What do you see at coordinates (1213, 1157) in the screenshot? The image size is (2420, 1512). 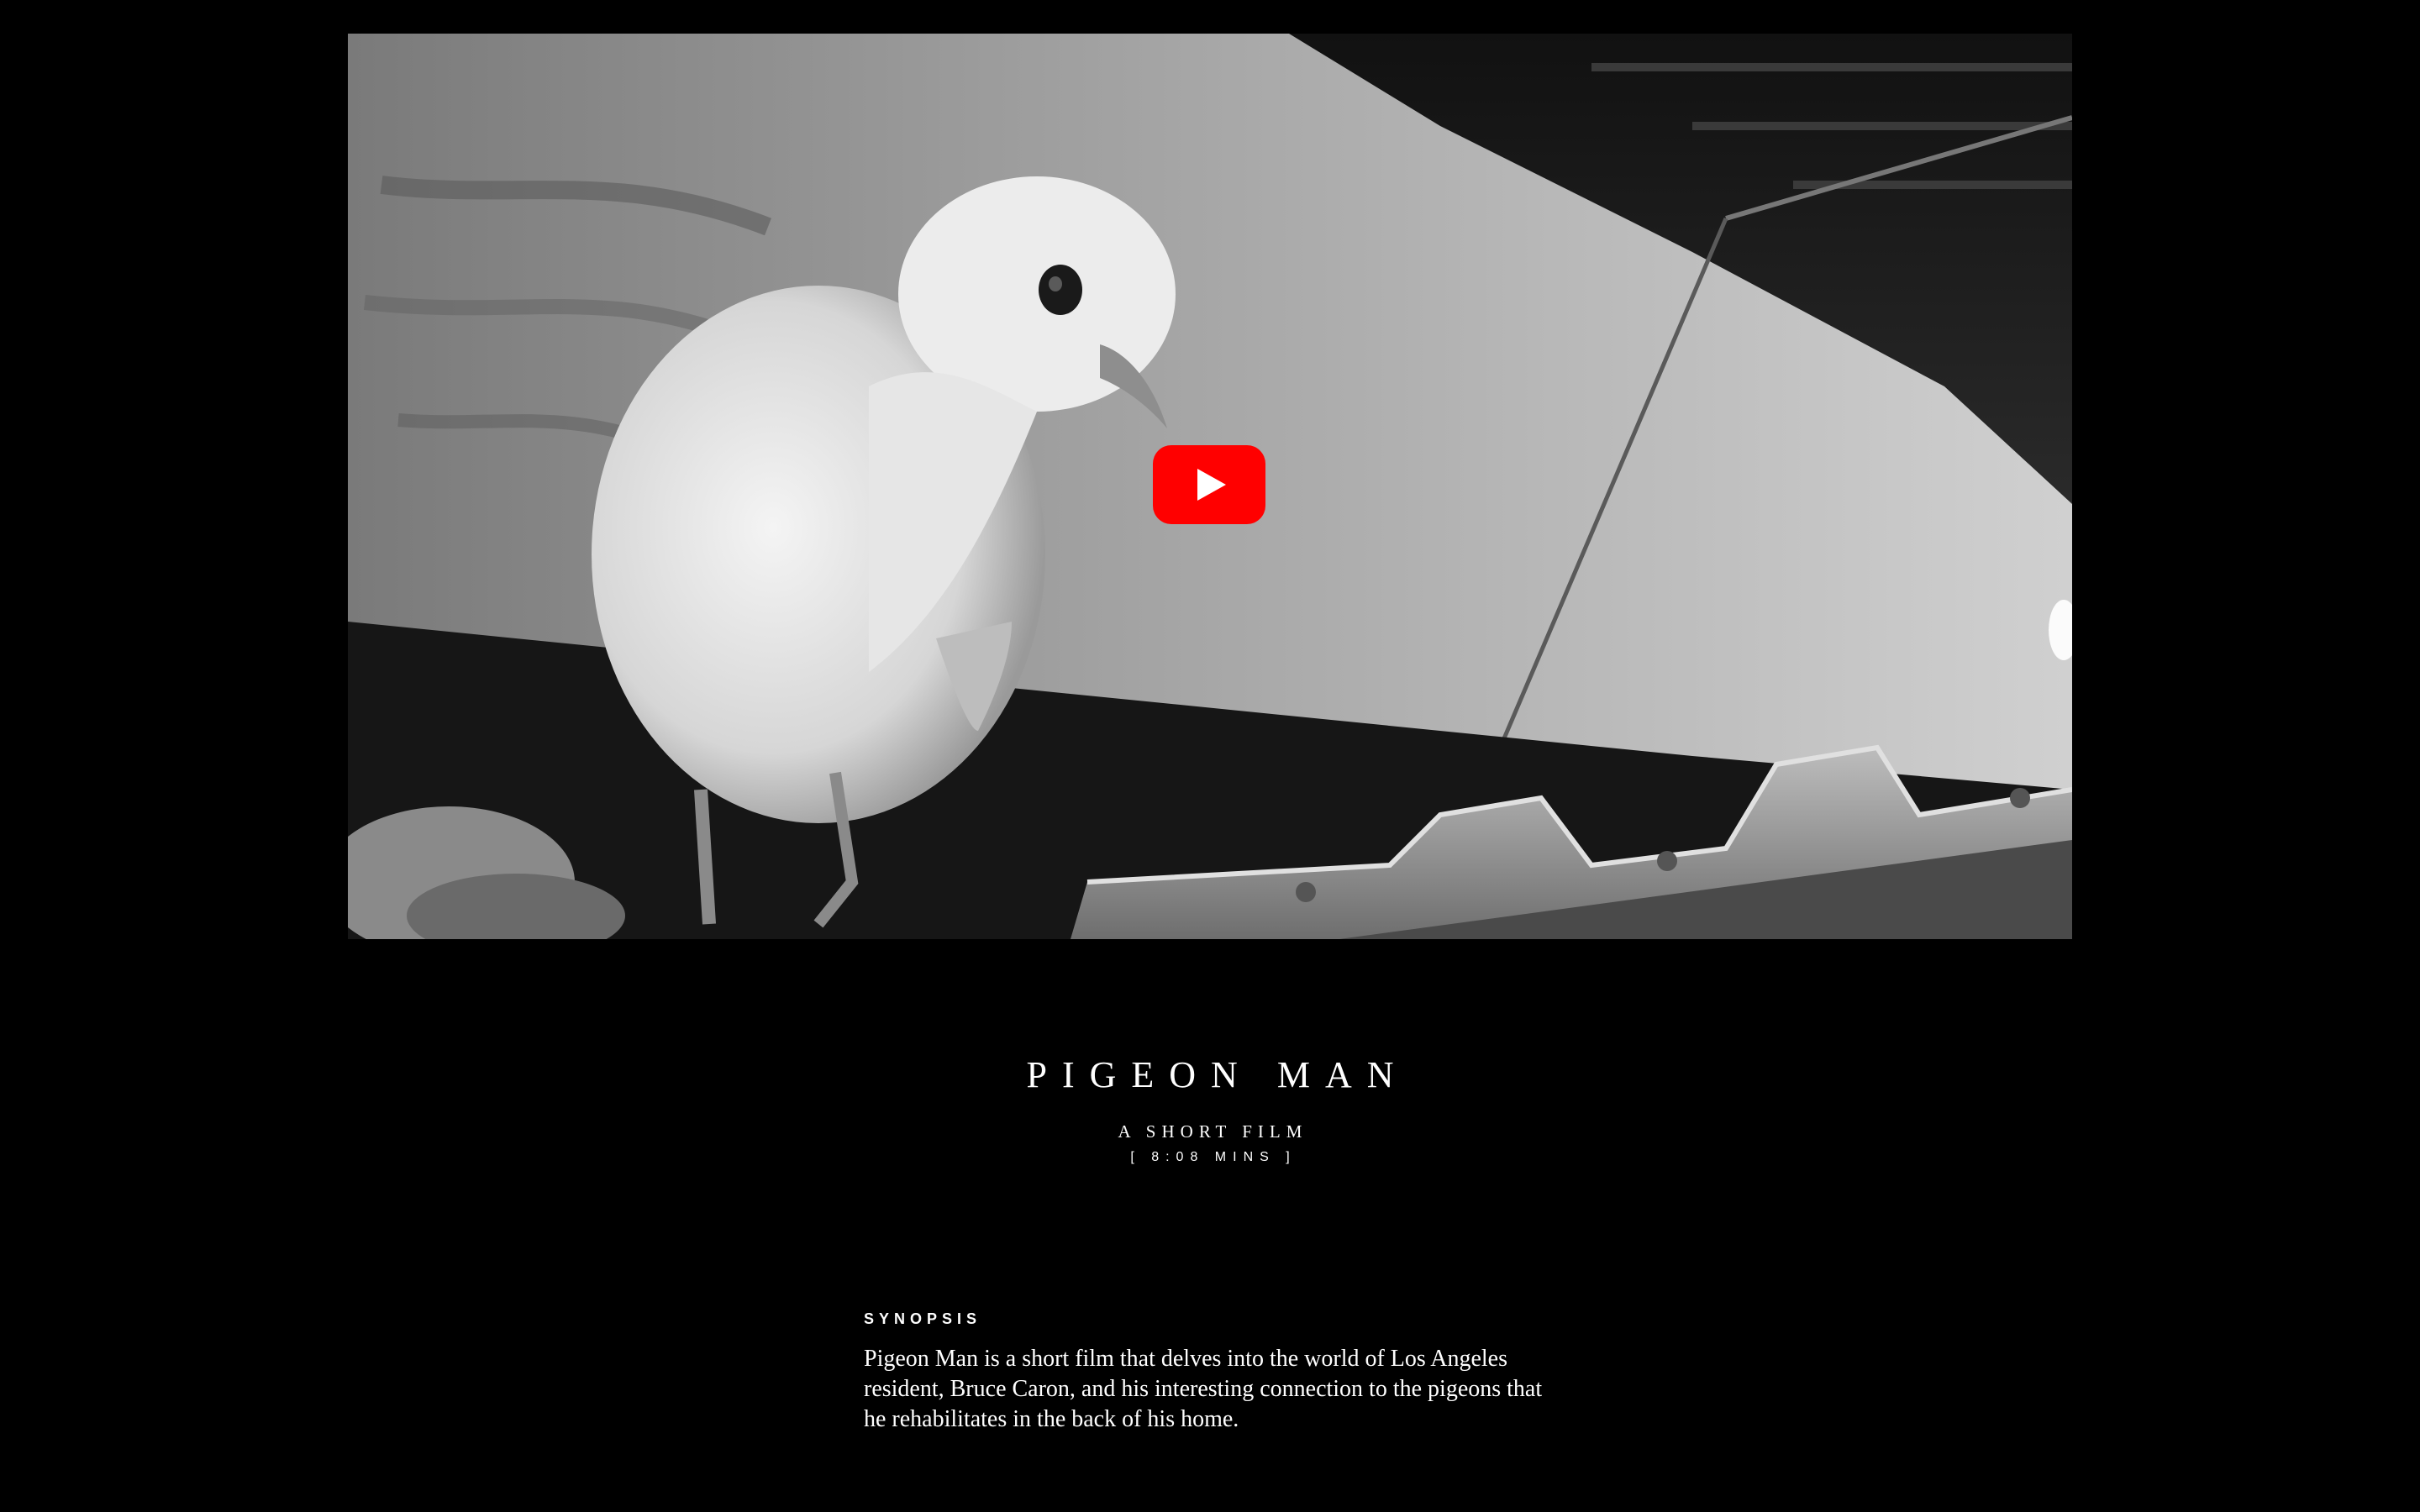 I see `film-duration: [ 8:08 MINS ]` at bounding box center [1213, 1157].